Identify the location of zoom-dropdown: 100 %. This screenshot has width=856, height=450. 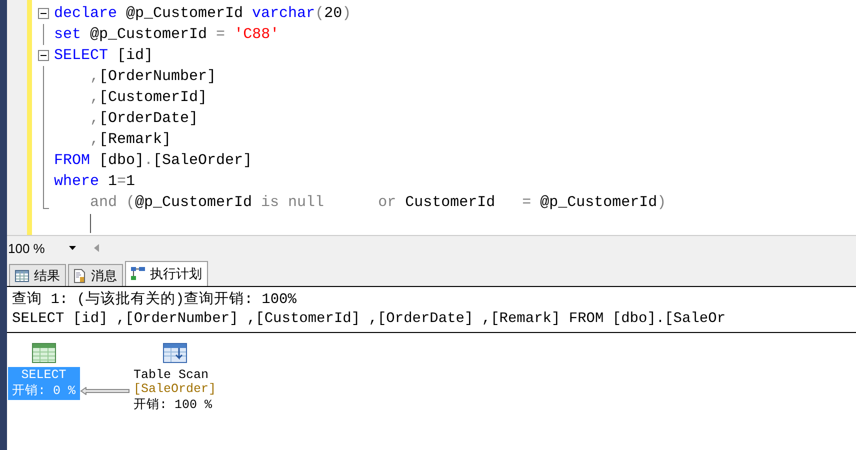
(43, 248).